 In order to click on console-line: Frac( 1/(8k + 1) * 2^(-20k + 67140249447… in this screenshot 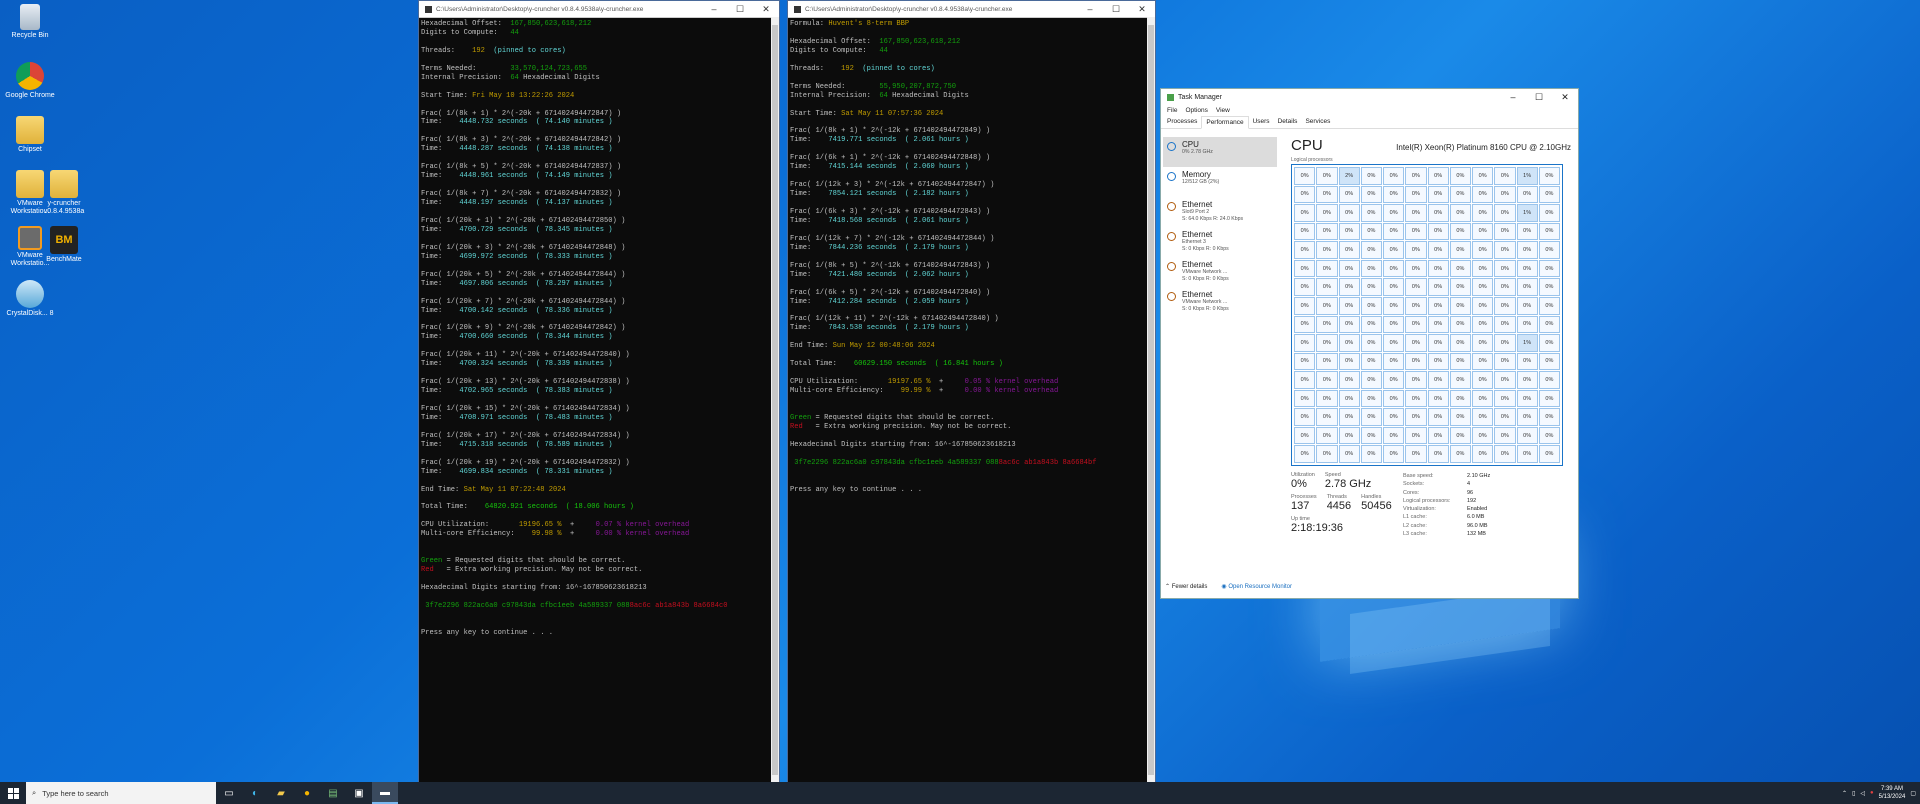, I will do `click(600, 114)`.